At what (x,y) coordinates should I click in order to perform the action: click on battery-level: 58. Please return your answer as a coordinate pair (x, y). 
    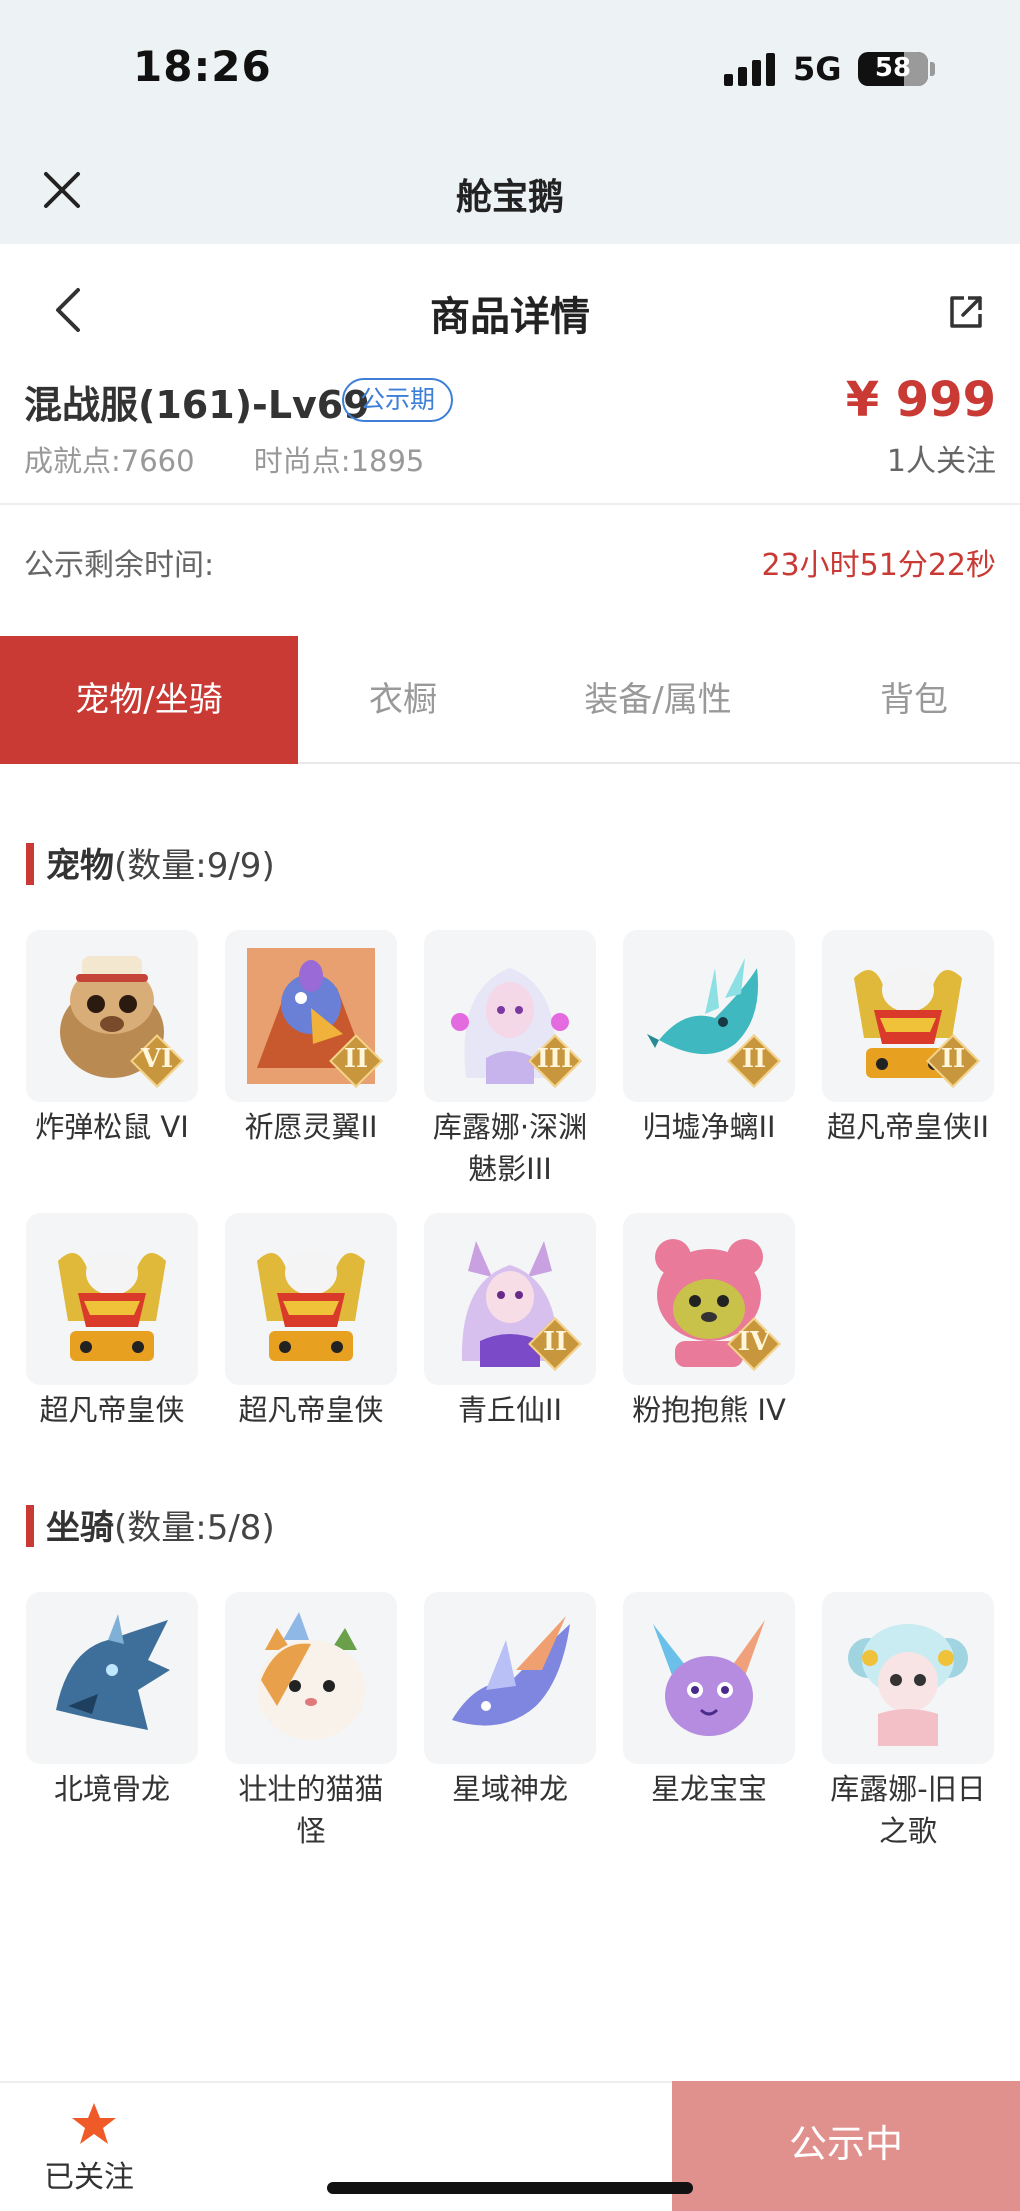
    Looking at the image, I should click on (893, 68).